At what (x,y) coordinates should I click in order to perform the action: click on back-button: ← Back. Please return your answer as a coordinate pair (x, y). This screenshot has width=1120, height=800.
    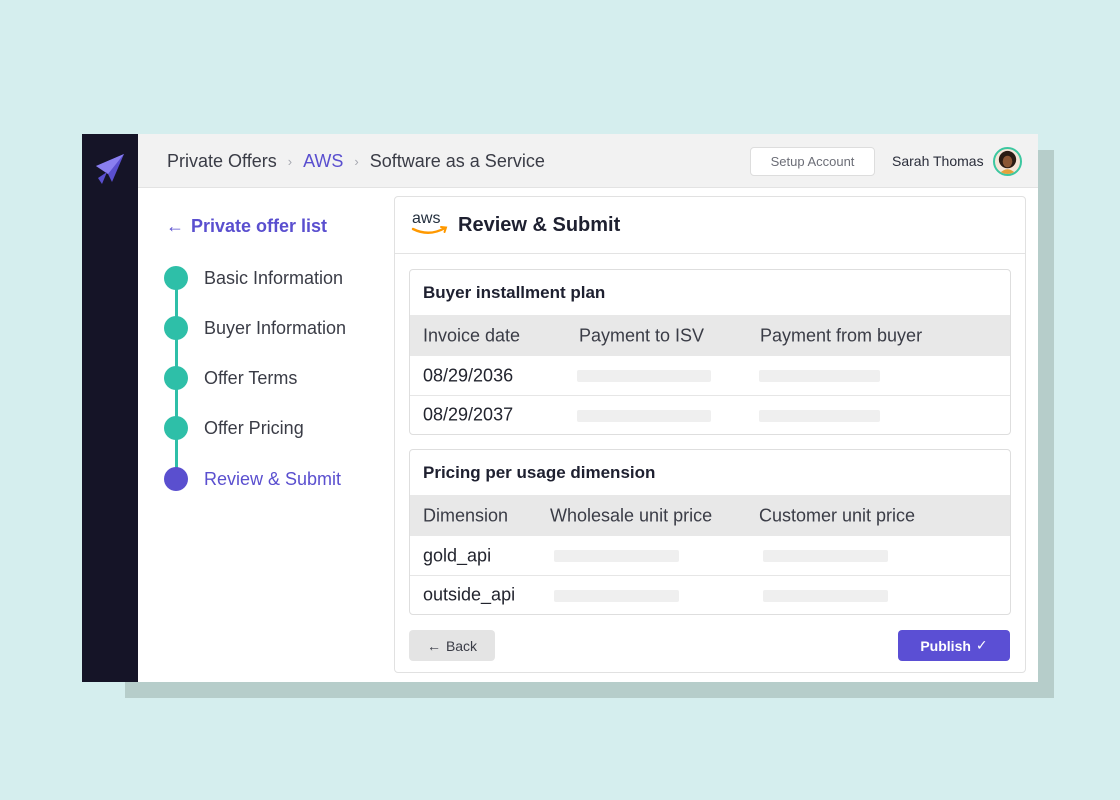
    Looking at the image, I should click on (452, 645).